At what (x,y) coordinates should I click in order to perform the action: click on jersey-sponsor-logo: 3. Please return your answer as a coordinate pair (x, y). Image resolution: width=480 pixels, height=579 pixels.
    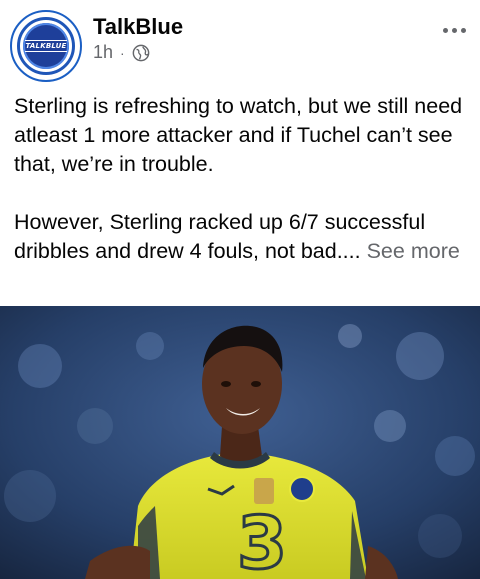
    Looking at the image, I should click on (262, 540).